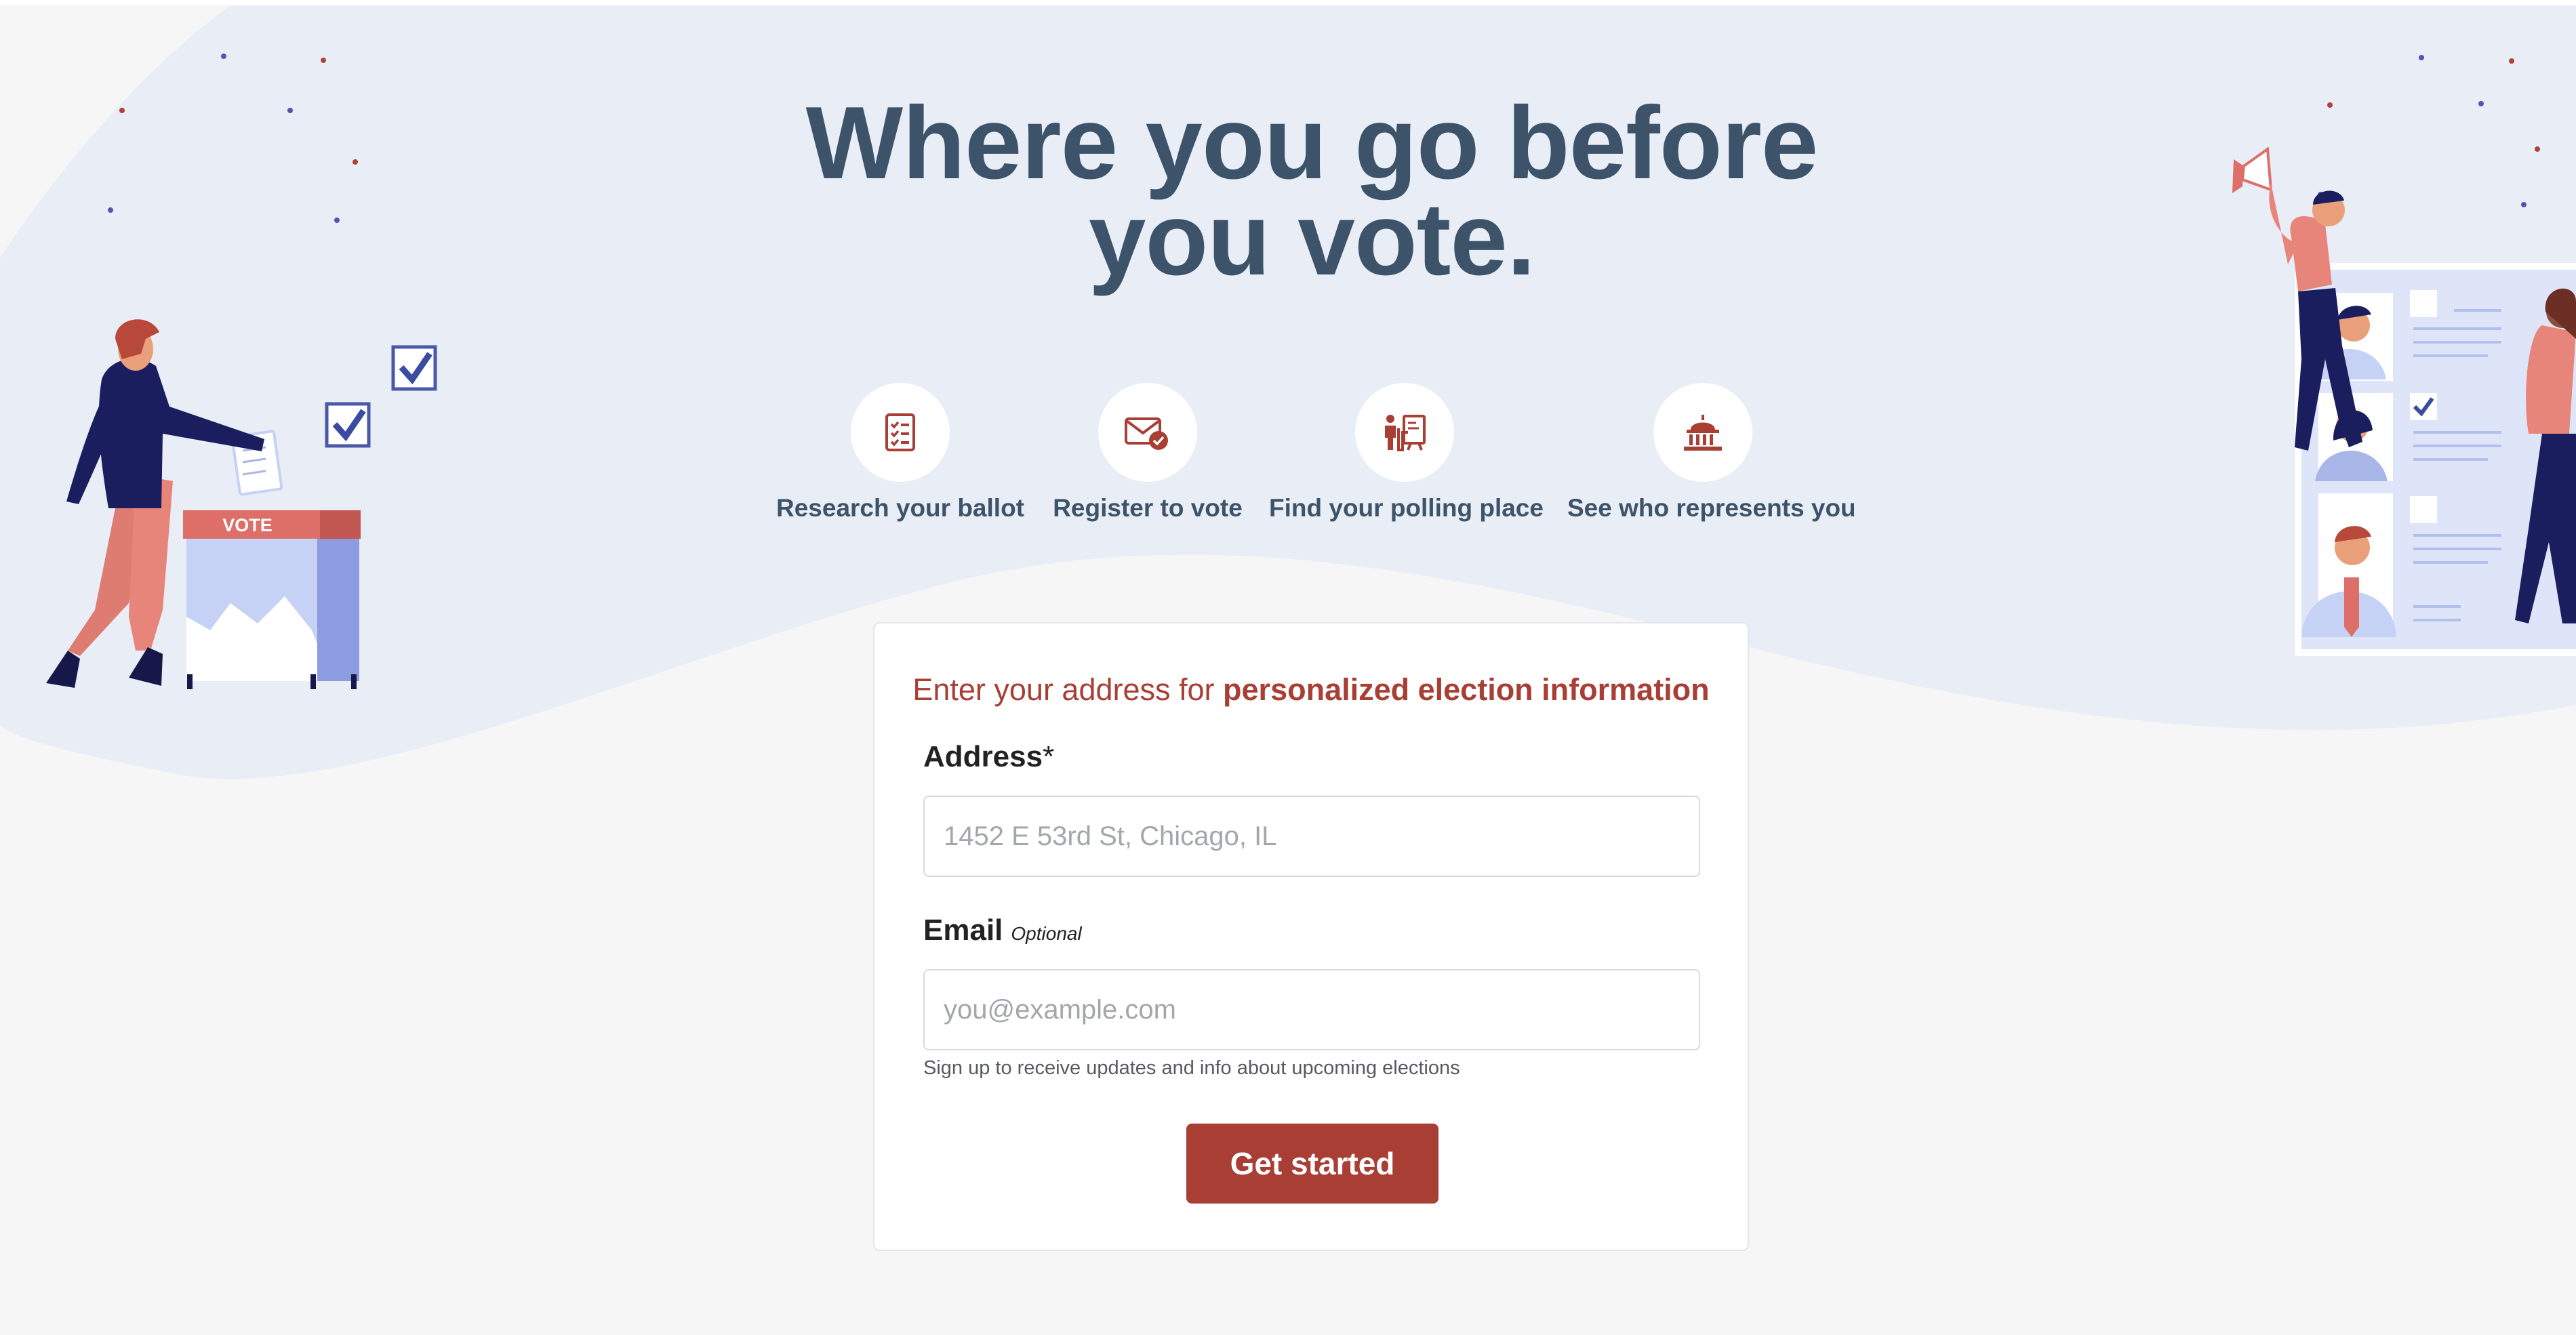 Image resolution: width=2576 pixels, height=1335 pixels. I want to click on required-marker: *, so click(1049, 757).